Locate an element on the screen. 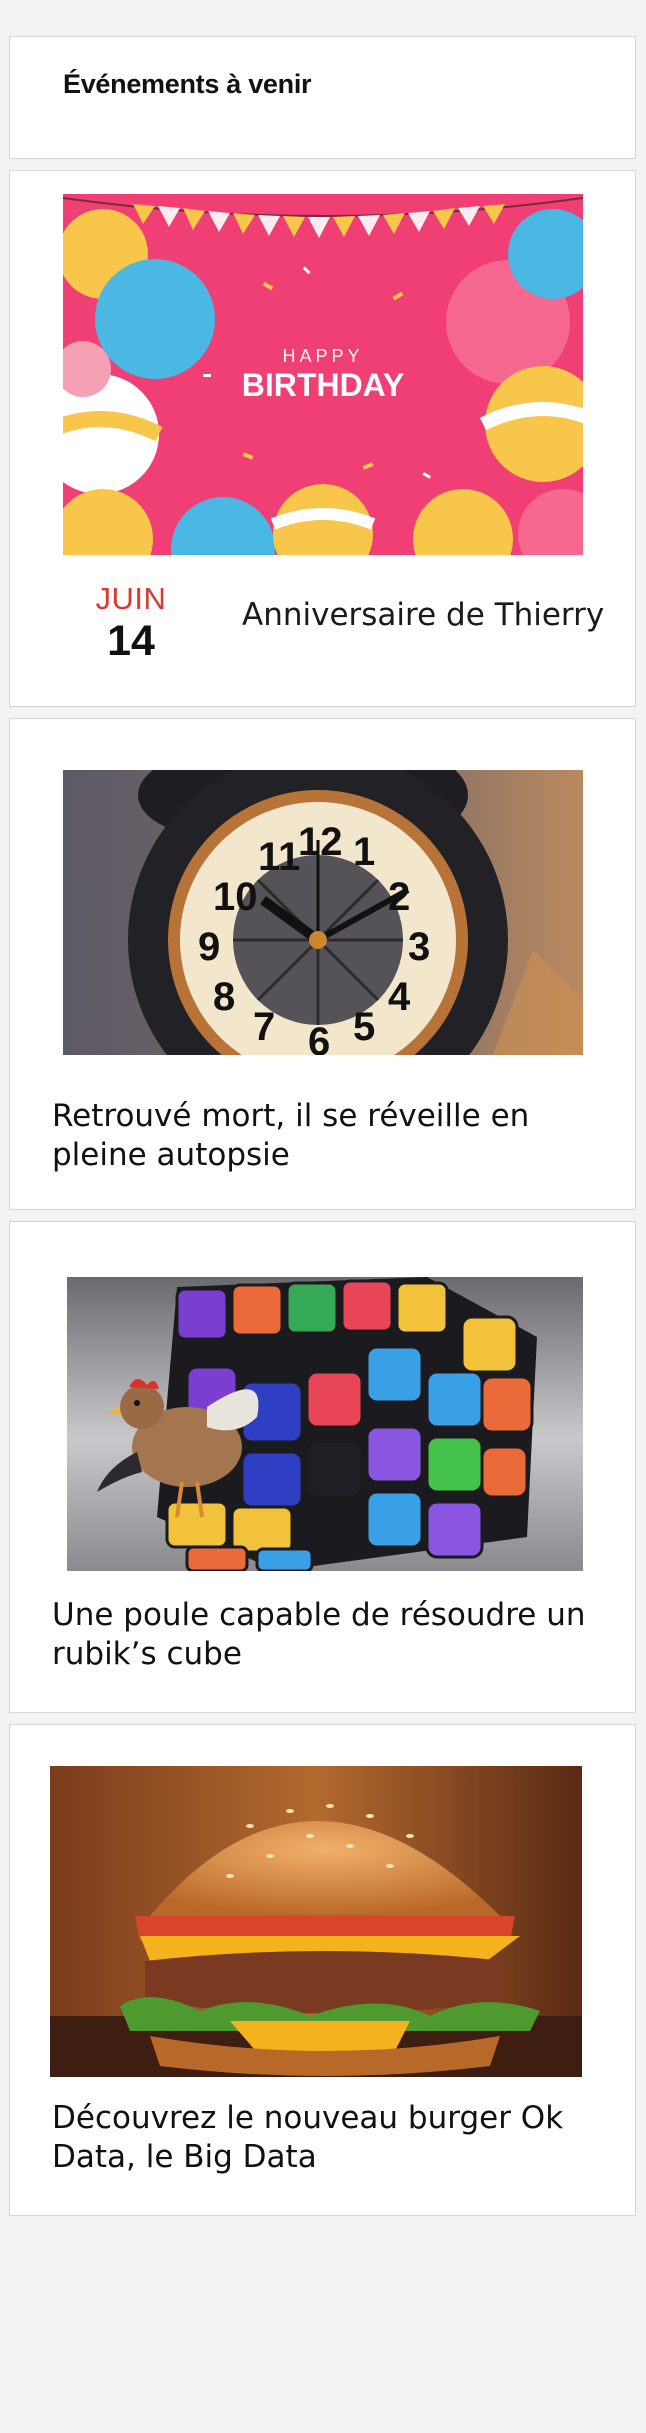  svg-text: 11 is located at coordinates (279, 857).